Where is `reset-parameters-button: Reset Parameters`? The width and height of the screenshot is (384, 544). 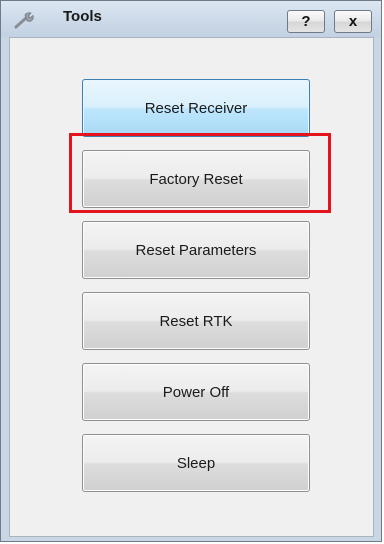 reset-parameters-button: Reset Parameters is located at coordinates (196, 250).